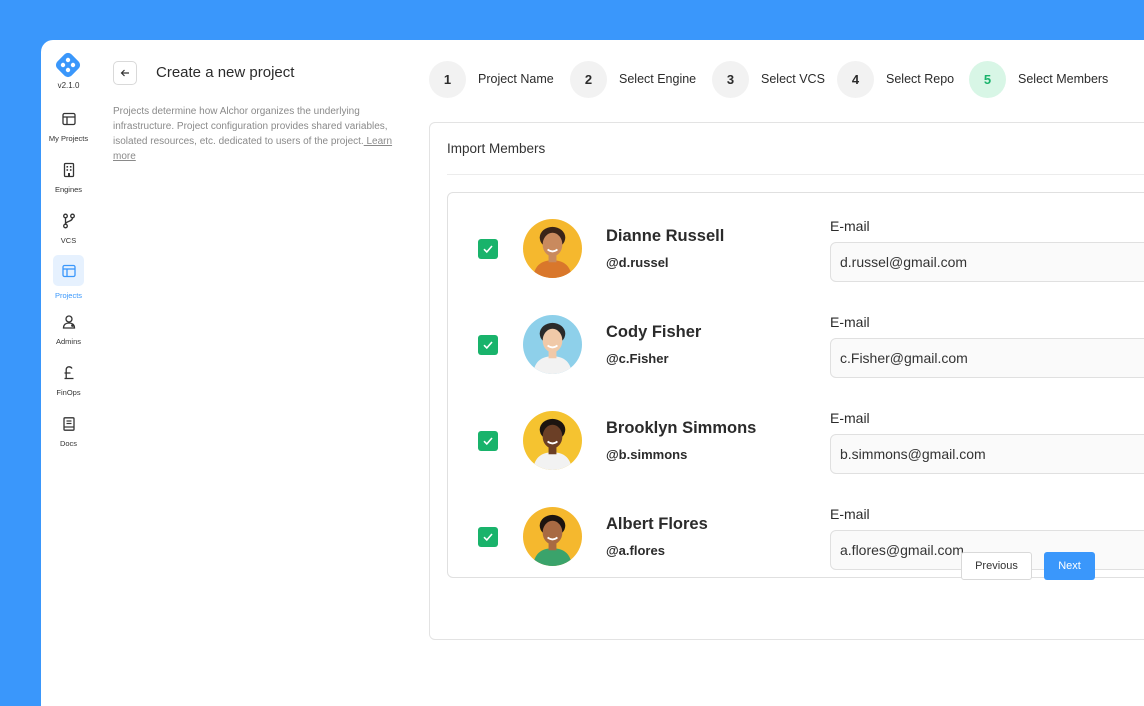  I want to click on step-number: 1, so click(447, 79).